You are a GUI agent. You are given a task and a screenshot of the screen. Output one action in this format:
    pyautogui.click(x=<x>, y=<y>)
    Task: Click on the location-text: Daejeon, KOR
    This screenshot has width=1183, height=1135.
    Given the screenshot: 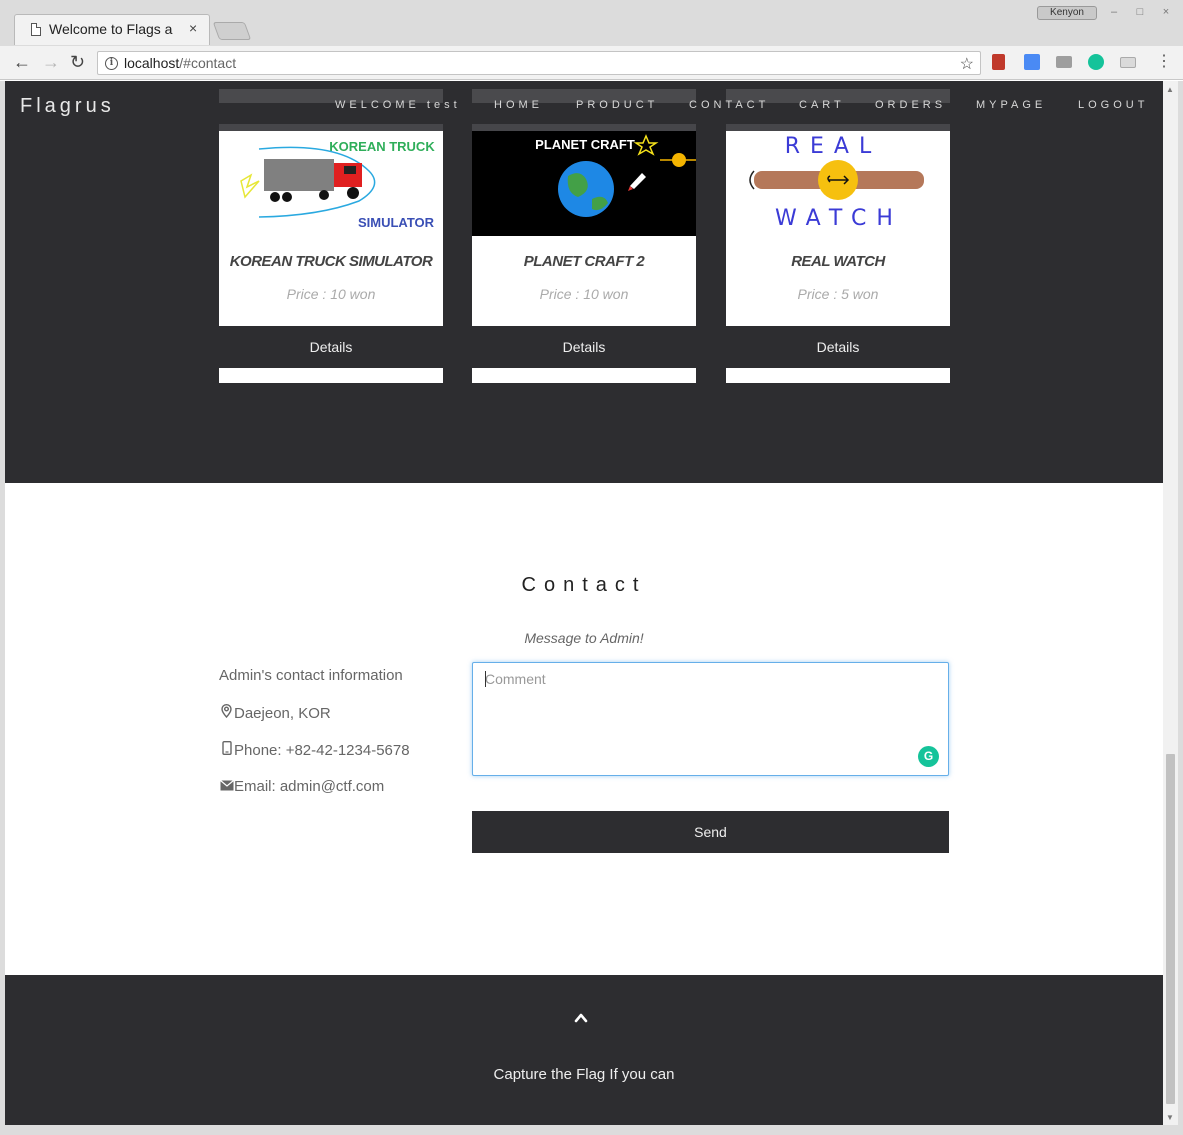 What is the action you would take?
    pyautogui.click(x=282, y=713)
    